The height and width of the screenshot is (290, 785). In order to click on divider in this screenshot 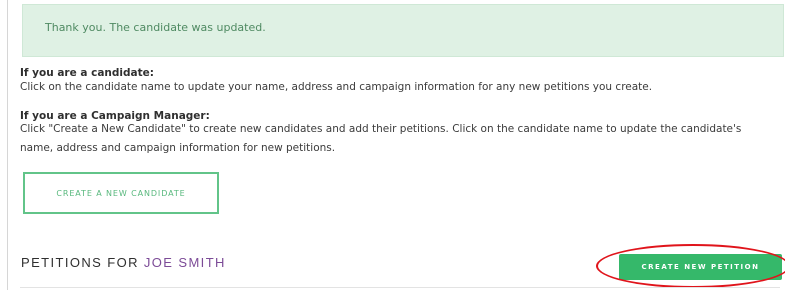, I will do `click(400, 287)`.